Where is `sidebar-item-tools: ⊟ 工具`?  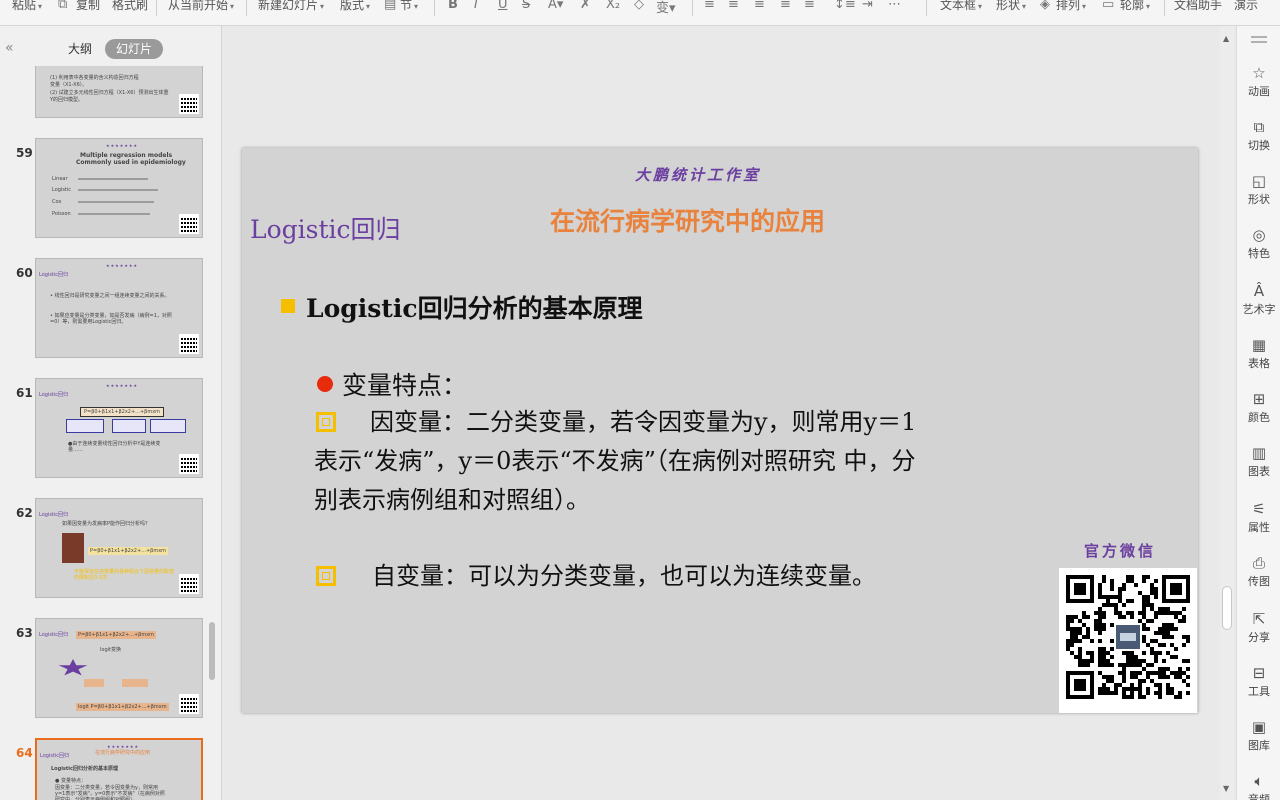 sidebar-item-tools: ⊟ 工具 is located at coordinates (1258, 681).